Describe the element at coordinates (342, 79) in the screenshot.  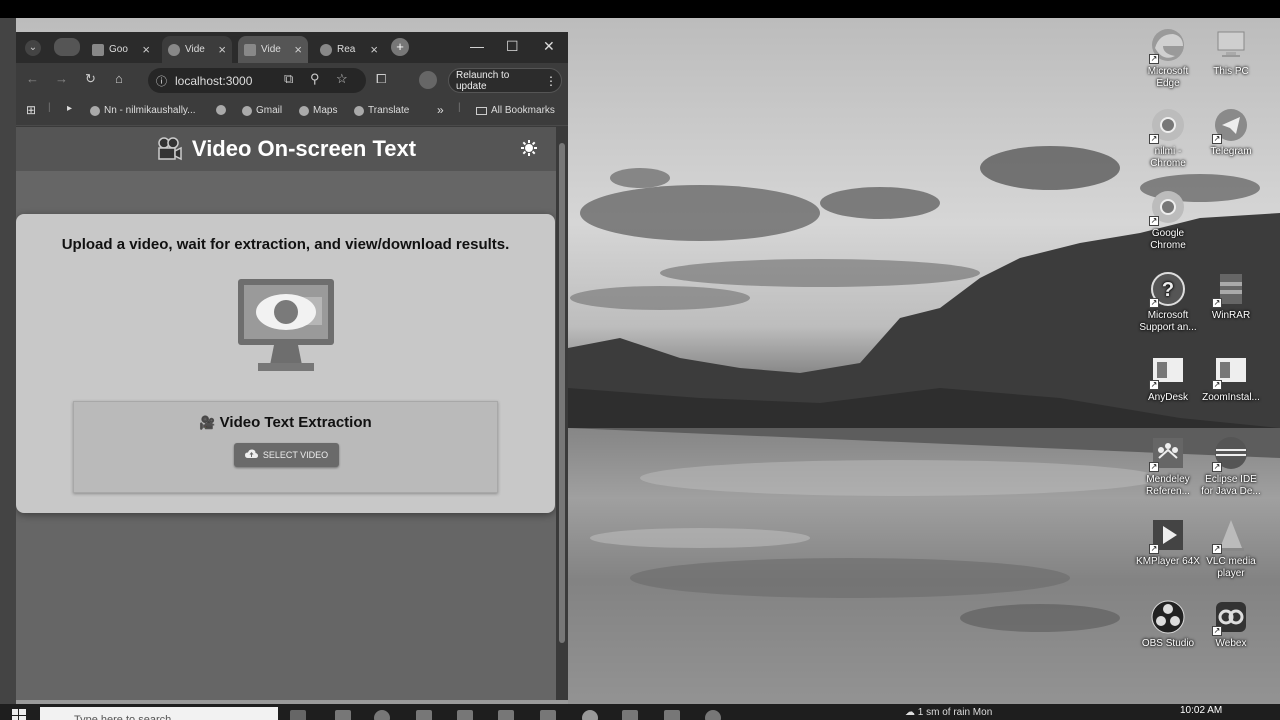
I see `bookmark-star-icon: ☆` at that location.